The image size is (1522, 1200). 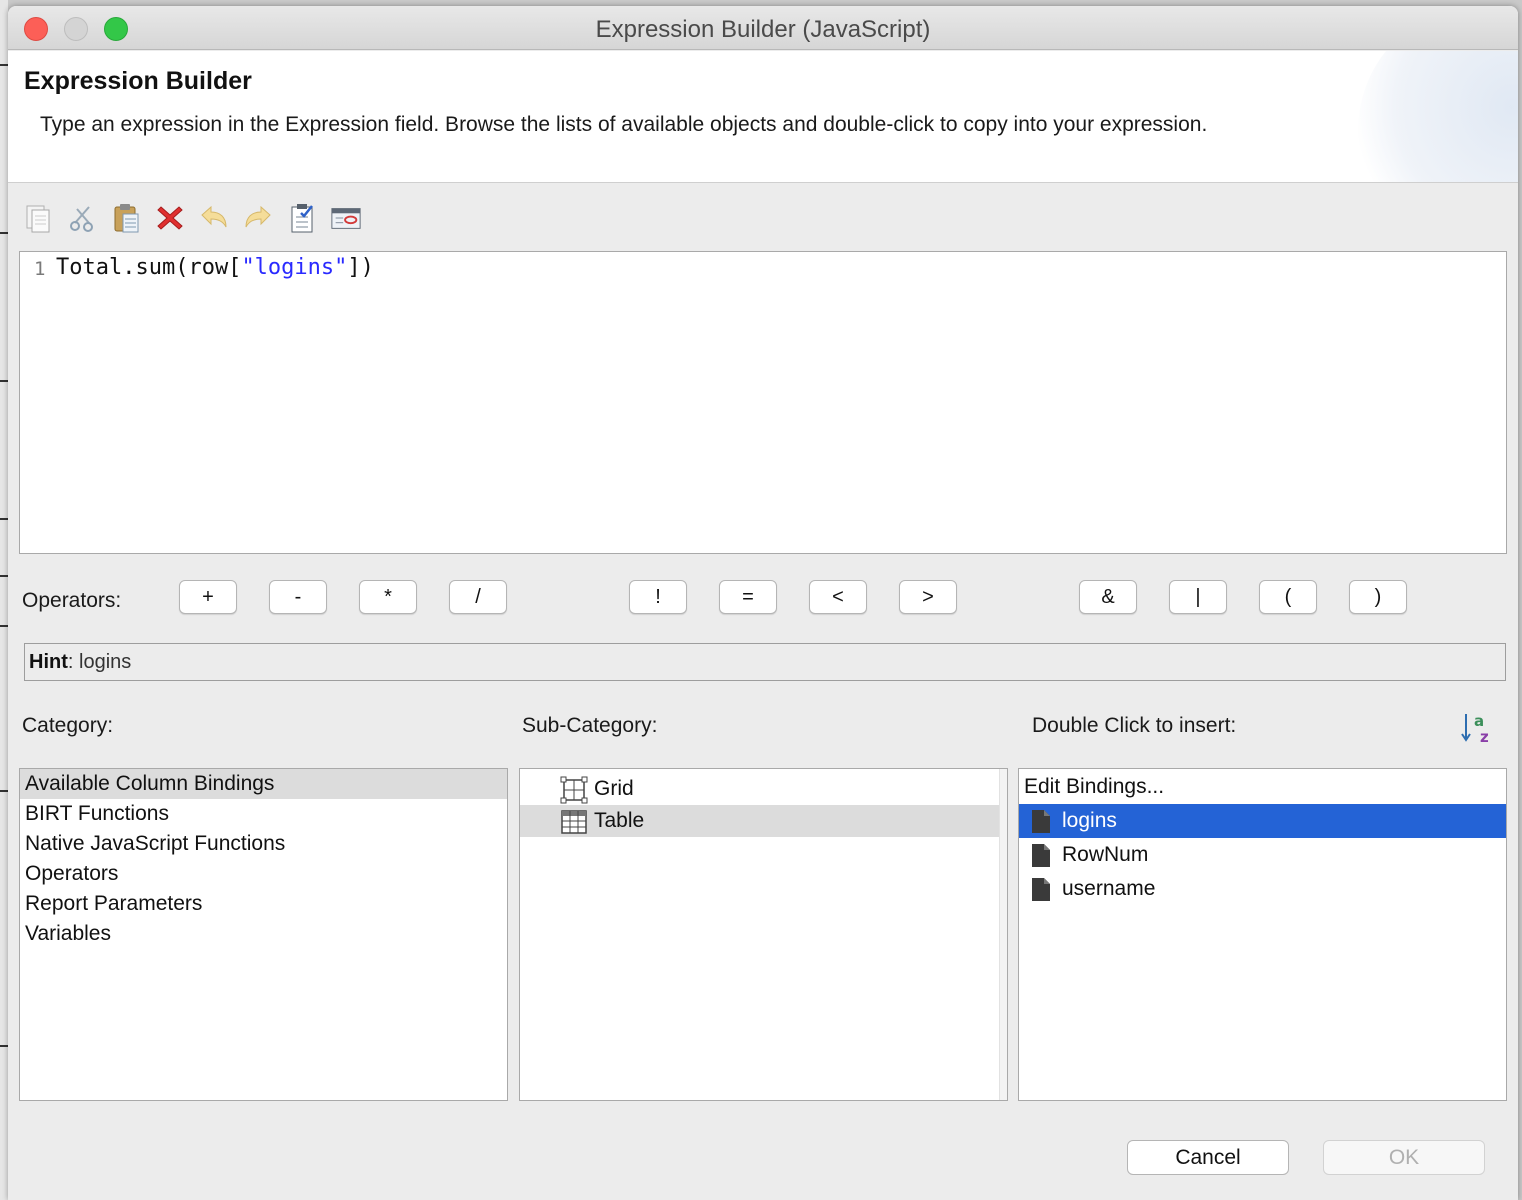 I want to click on insert-label-username: username, so click(x=1109, y=888).